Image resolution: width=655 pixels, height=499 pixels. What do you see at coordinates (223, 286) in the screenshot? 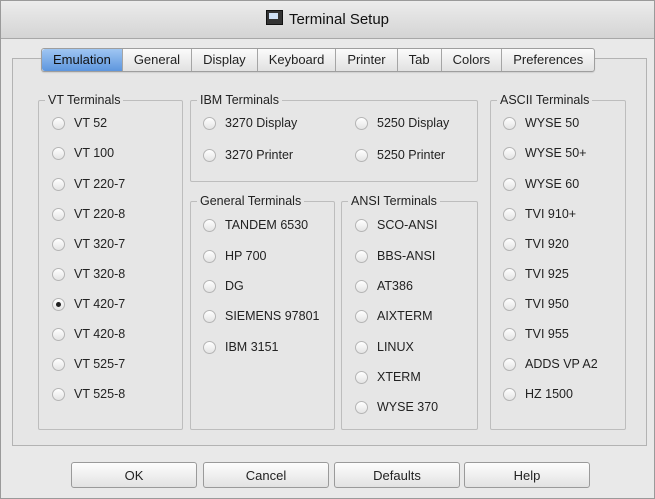
I see `radio-dg: DG` at bounding box center [223, 286].